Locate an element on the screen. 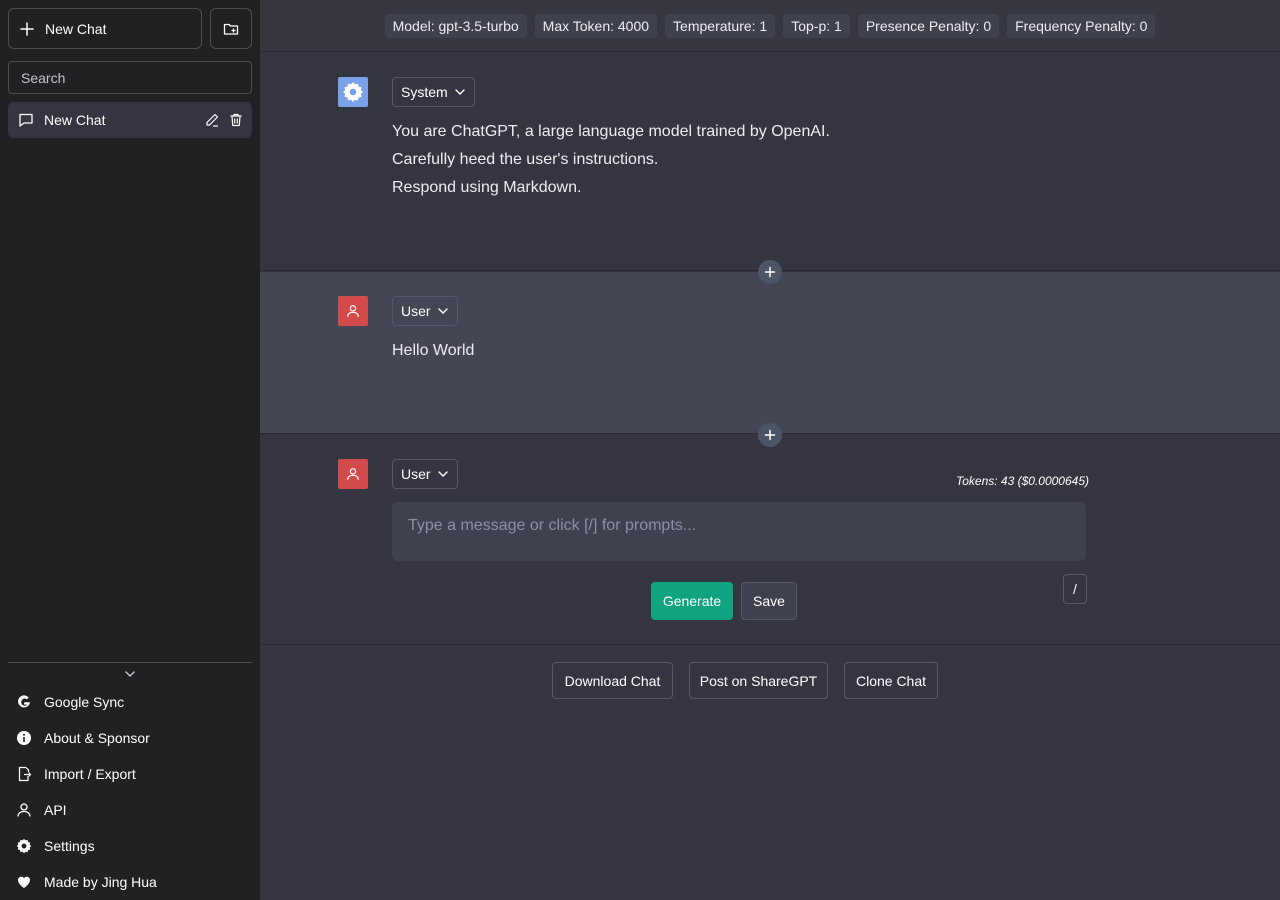  download-chat-button: Download Chat is located at coordinates (612, 680).